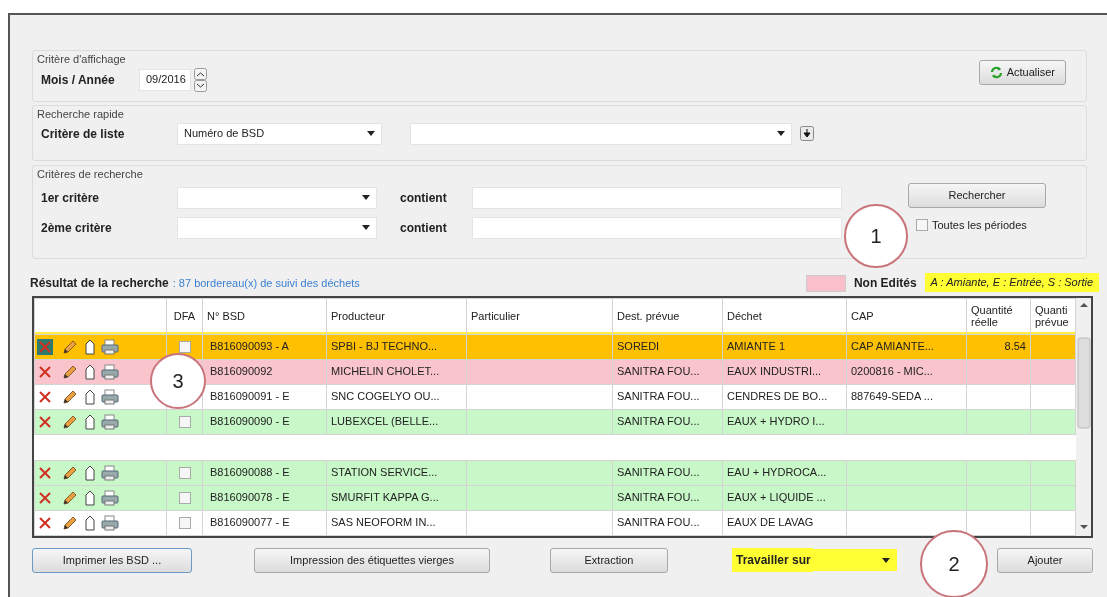  I want to click on field-label: 2ème critère, so click(77, 228).